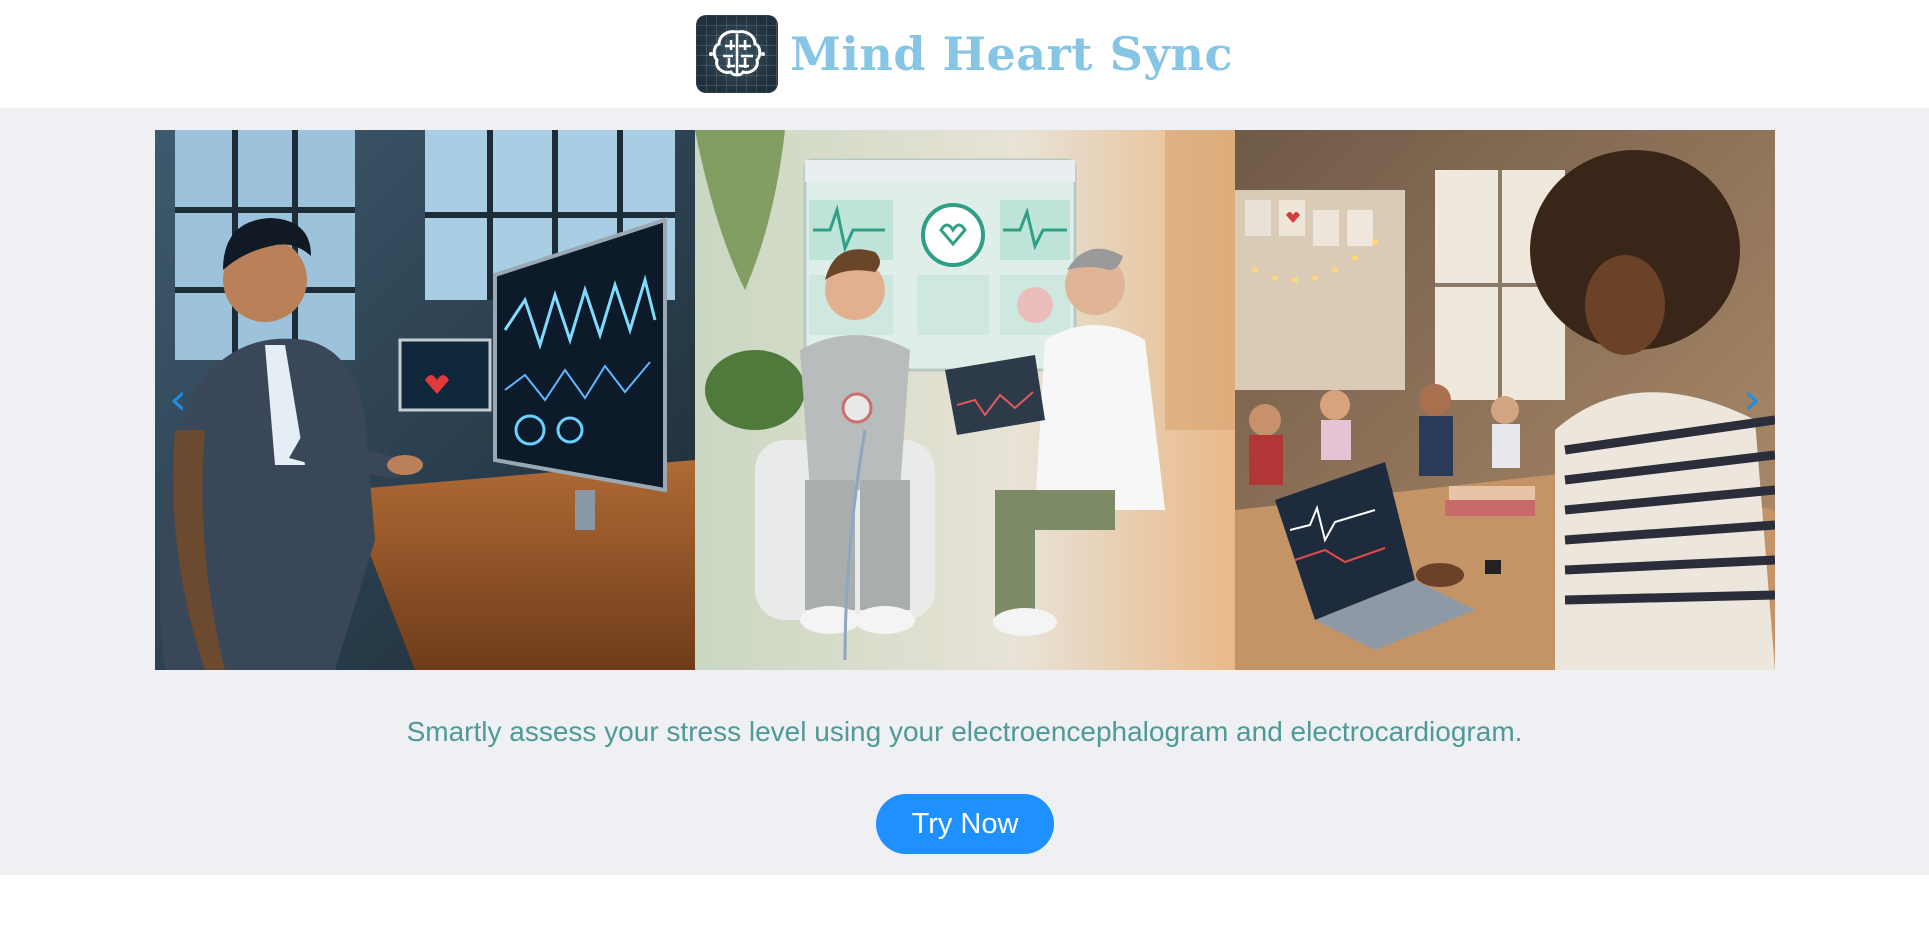 The height and width of the screenshot is (951, 1929). I want to click on app-title: Mind Heart Sync, so click(1011, 54).